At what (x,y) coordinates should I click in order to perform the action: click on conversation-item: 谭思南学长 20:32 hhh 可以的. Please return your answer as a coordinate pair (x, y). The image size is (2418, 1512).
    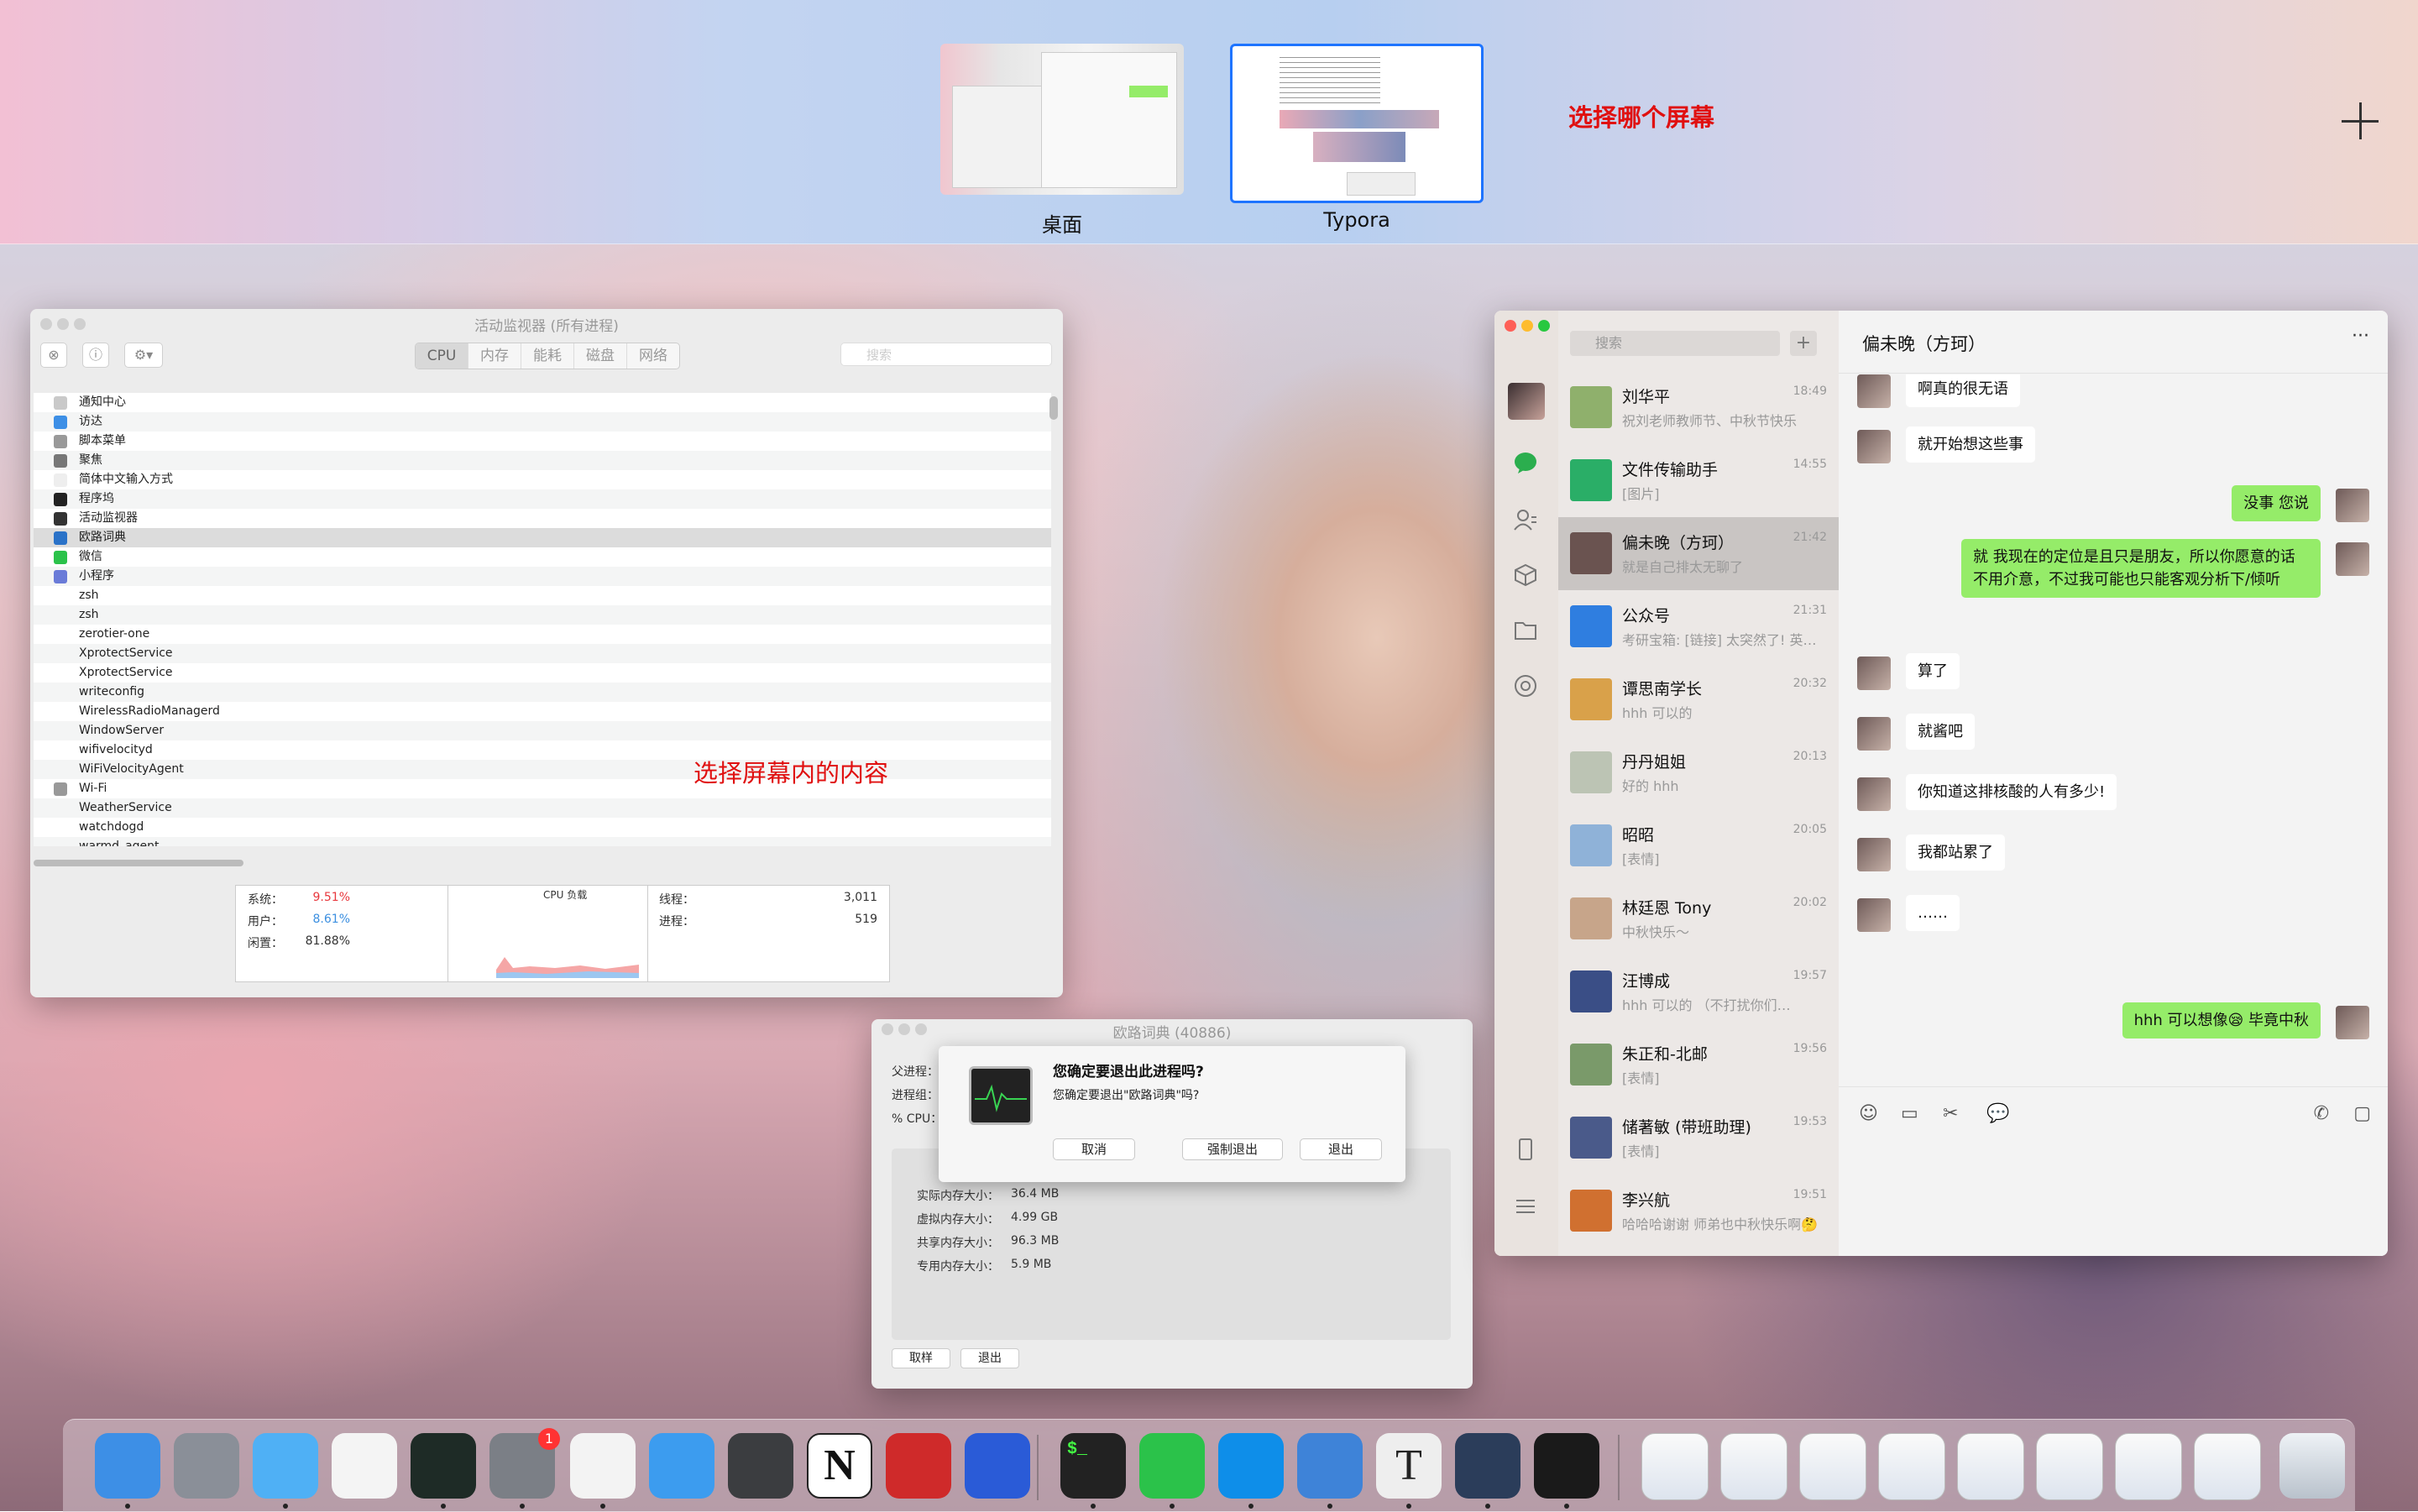
    Looking at the image, I should click on (1698, 699).